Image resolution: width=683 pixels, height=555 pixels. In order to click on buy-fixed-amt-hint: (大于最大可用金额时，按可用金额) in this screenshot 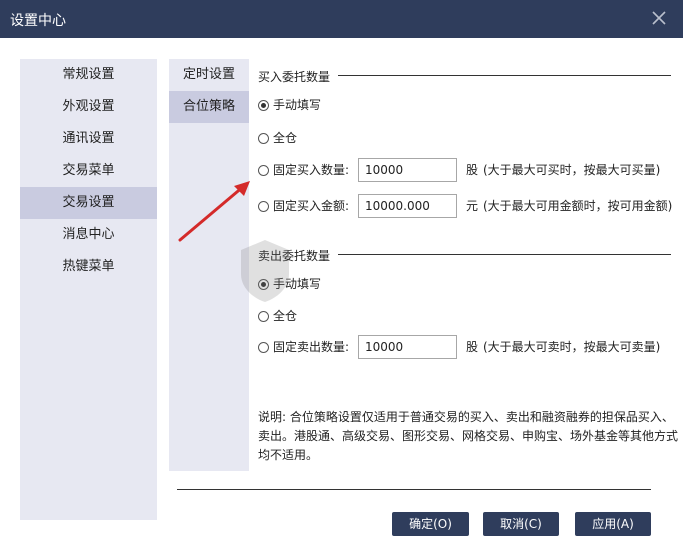, I will do `click(578, 206)`.